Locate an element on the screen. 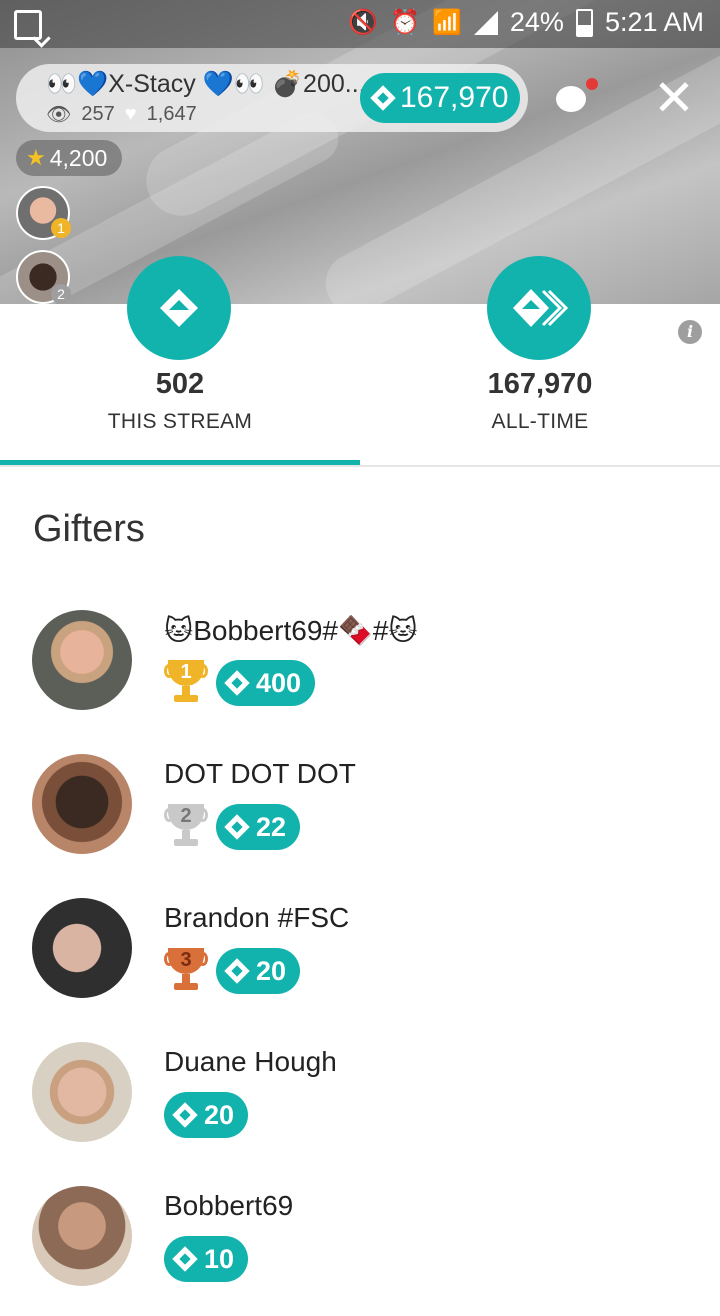 This screenshot has width=720, height=1316. host-stats: 👁 257 ♥ 1,647 is located at coordinates (121, 114).